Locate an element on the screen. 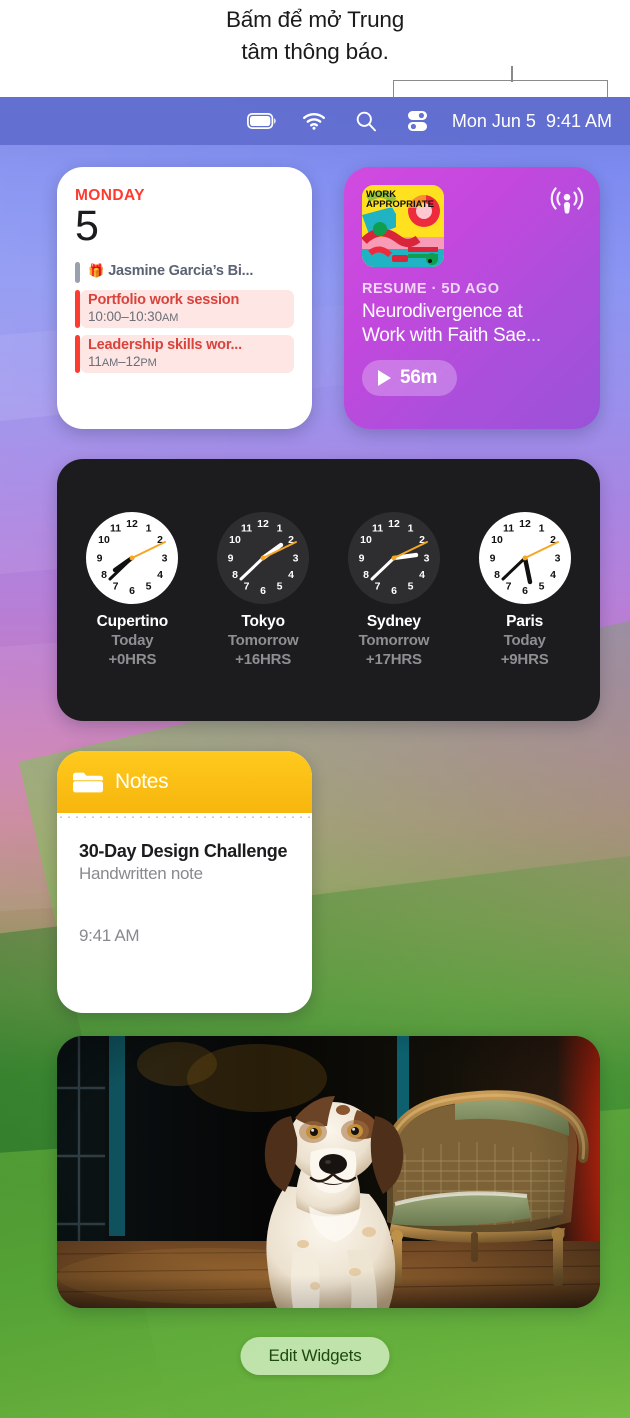  clock-offset: +9HRS is located at coordinates (524, 659).